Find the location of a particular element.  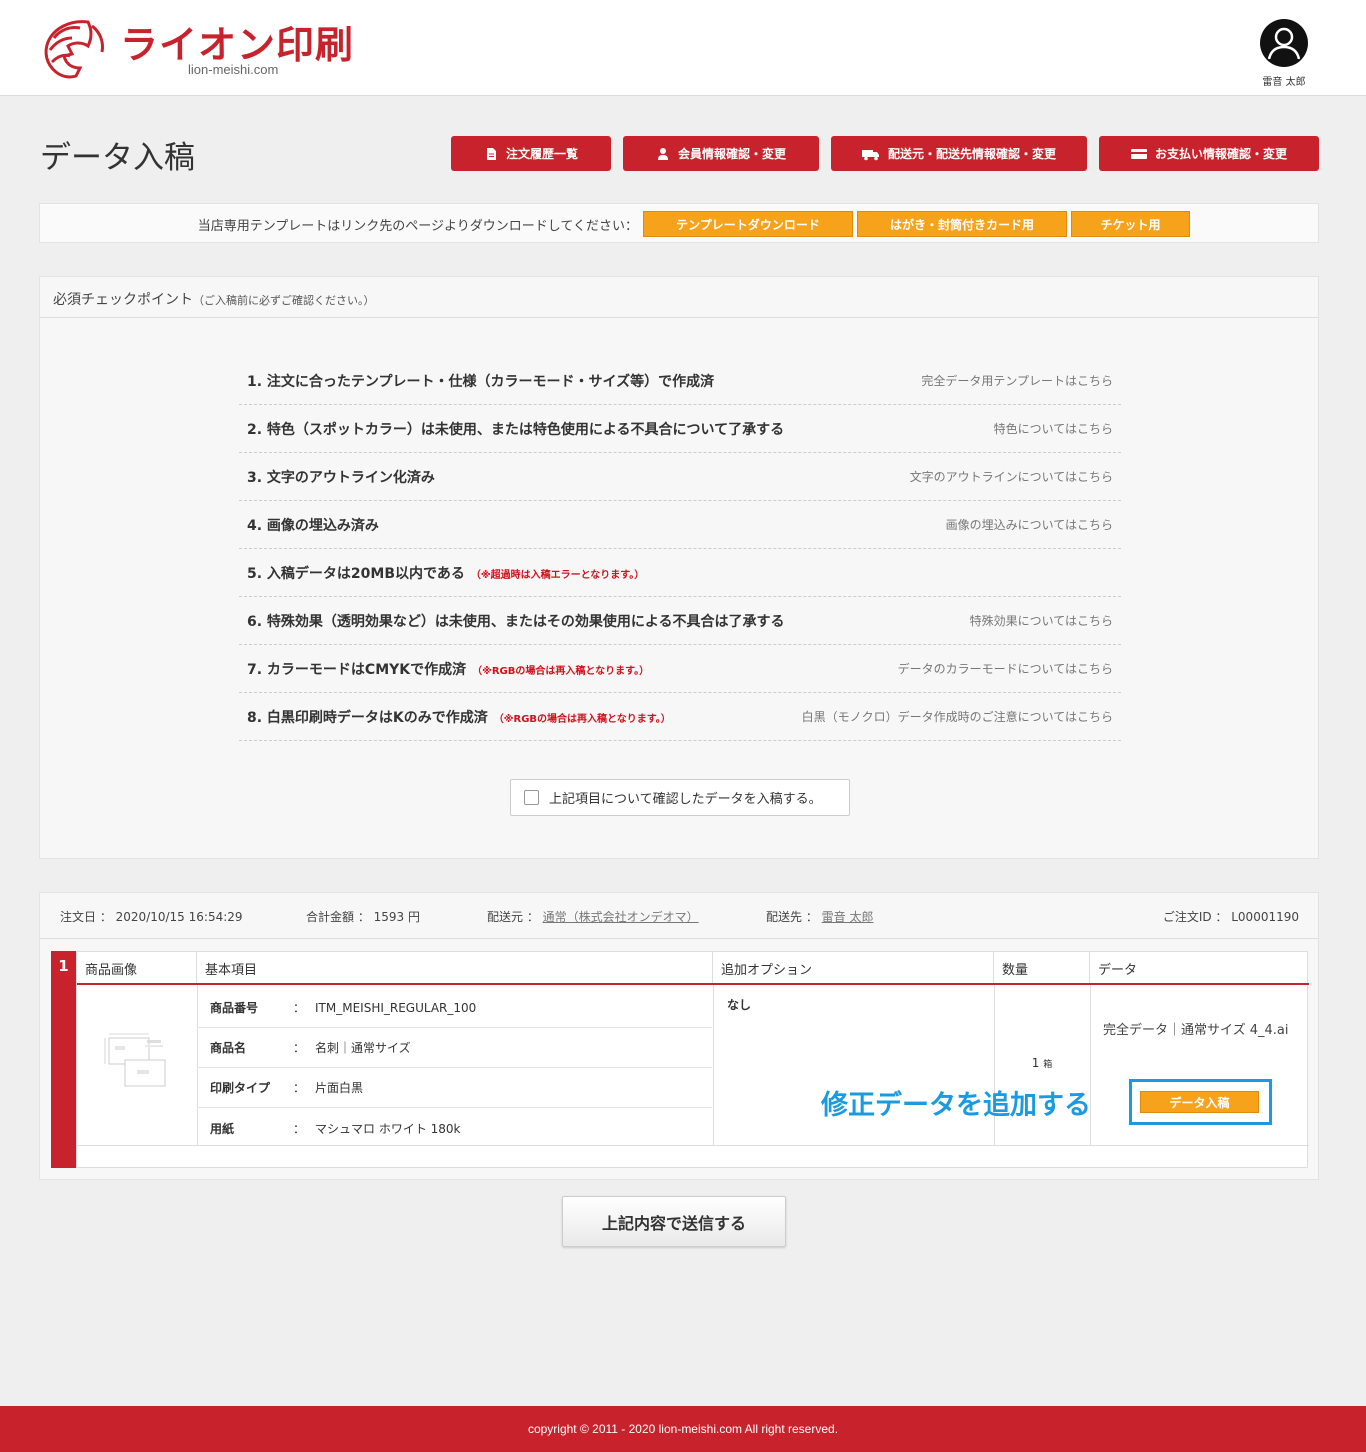

checkpoint-help-link: 完全データ用テンプレートはこちら is located at coordinates (1017, 380).